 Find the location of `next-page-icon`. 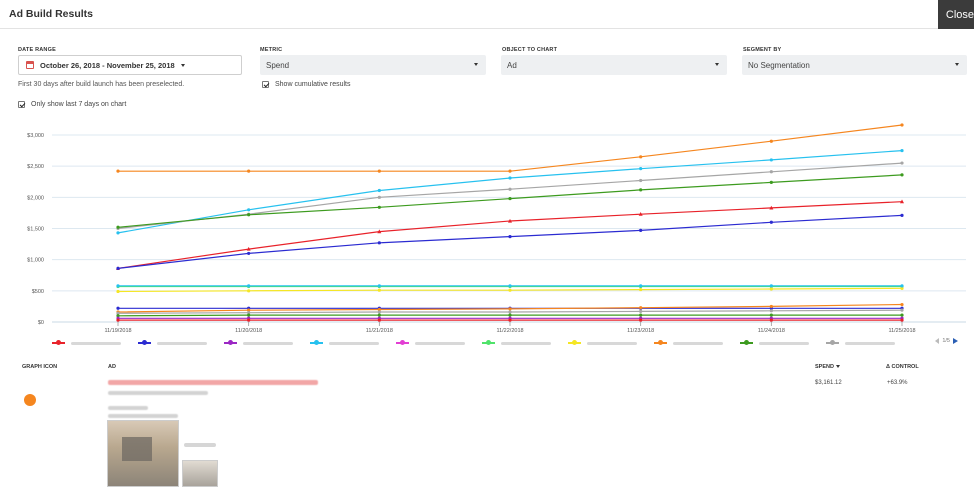

next-page-icon is located at coordinates (955, 341).